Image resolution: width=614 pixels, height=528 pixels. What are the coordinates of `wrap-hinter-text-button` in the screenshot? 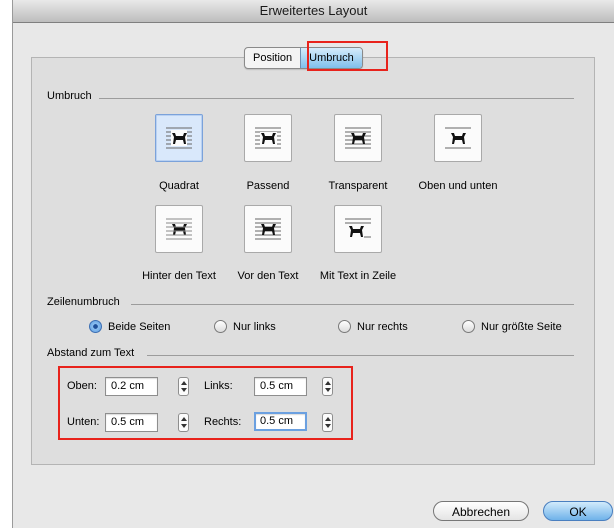 It's located at (179, 229).